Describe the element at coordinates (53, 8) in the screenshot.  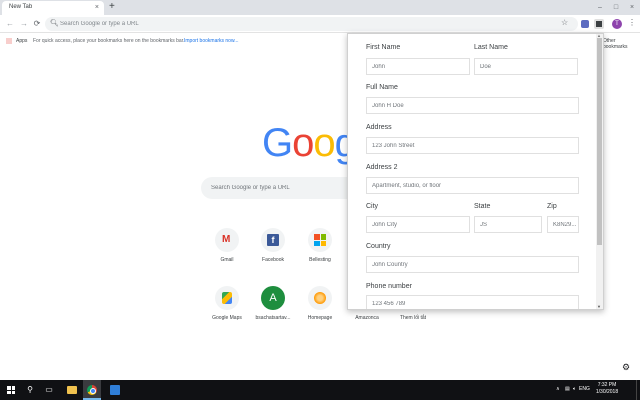
I see `tab-new-tab: New Tab ×` at that location.